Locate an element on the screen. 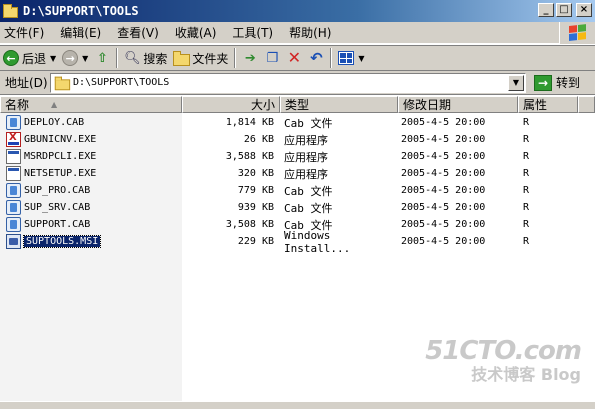 The width and height of the screenshot is (595, 409). file-row: GBUNICNV.EXE 26 KB 应用程序 2005-4-5 20:00 R is located at coordinates (297, 139).